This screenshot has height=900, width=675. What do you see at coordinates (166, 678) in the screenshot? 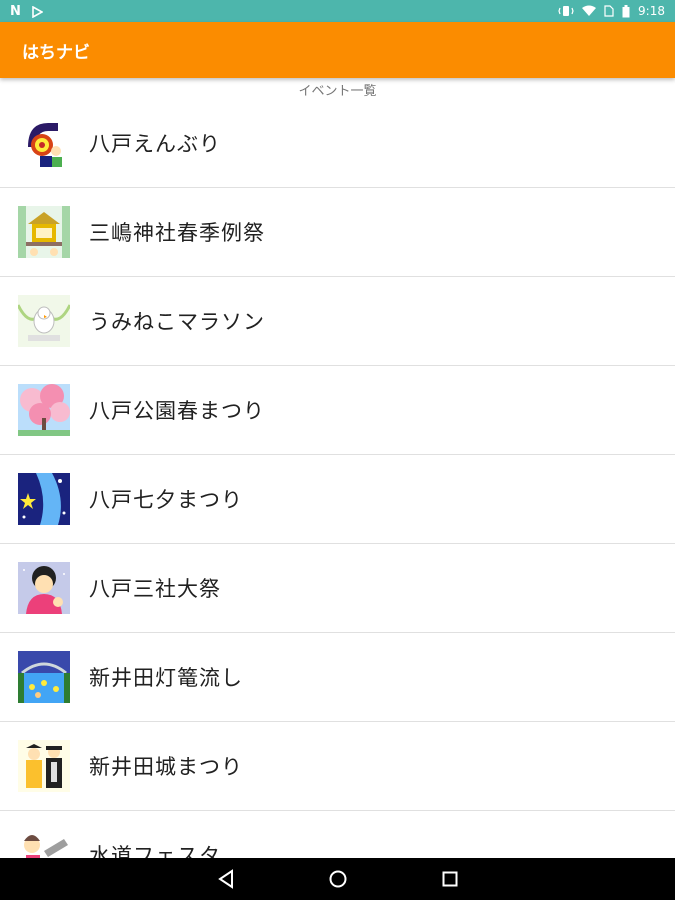
I see `event-label: 新井田灯篭流し` at bounding box center [166, 678].